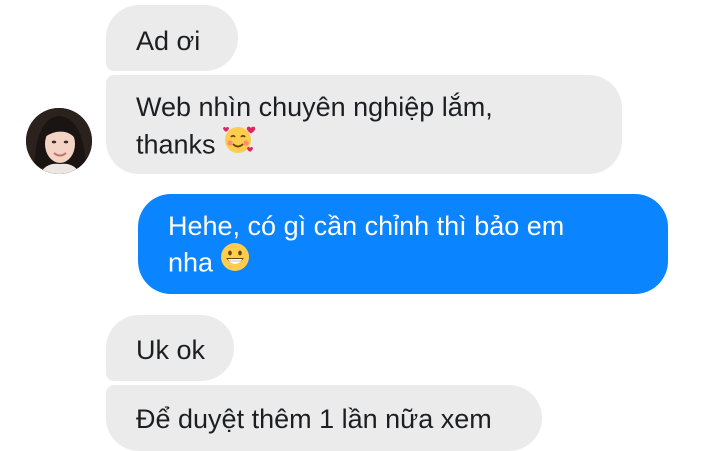 The image size is (724, 451). What do you see at coordinates (314, 107) in the screenshot?
I see `message-text: Web nhìn chuyên nghiệp lắm,` at bounding box center [314, 107].